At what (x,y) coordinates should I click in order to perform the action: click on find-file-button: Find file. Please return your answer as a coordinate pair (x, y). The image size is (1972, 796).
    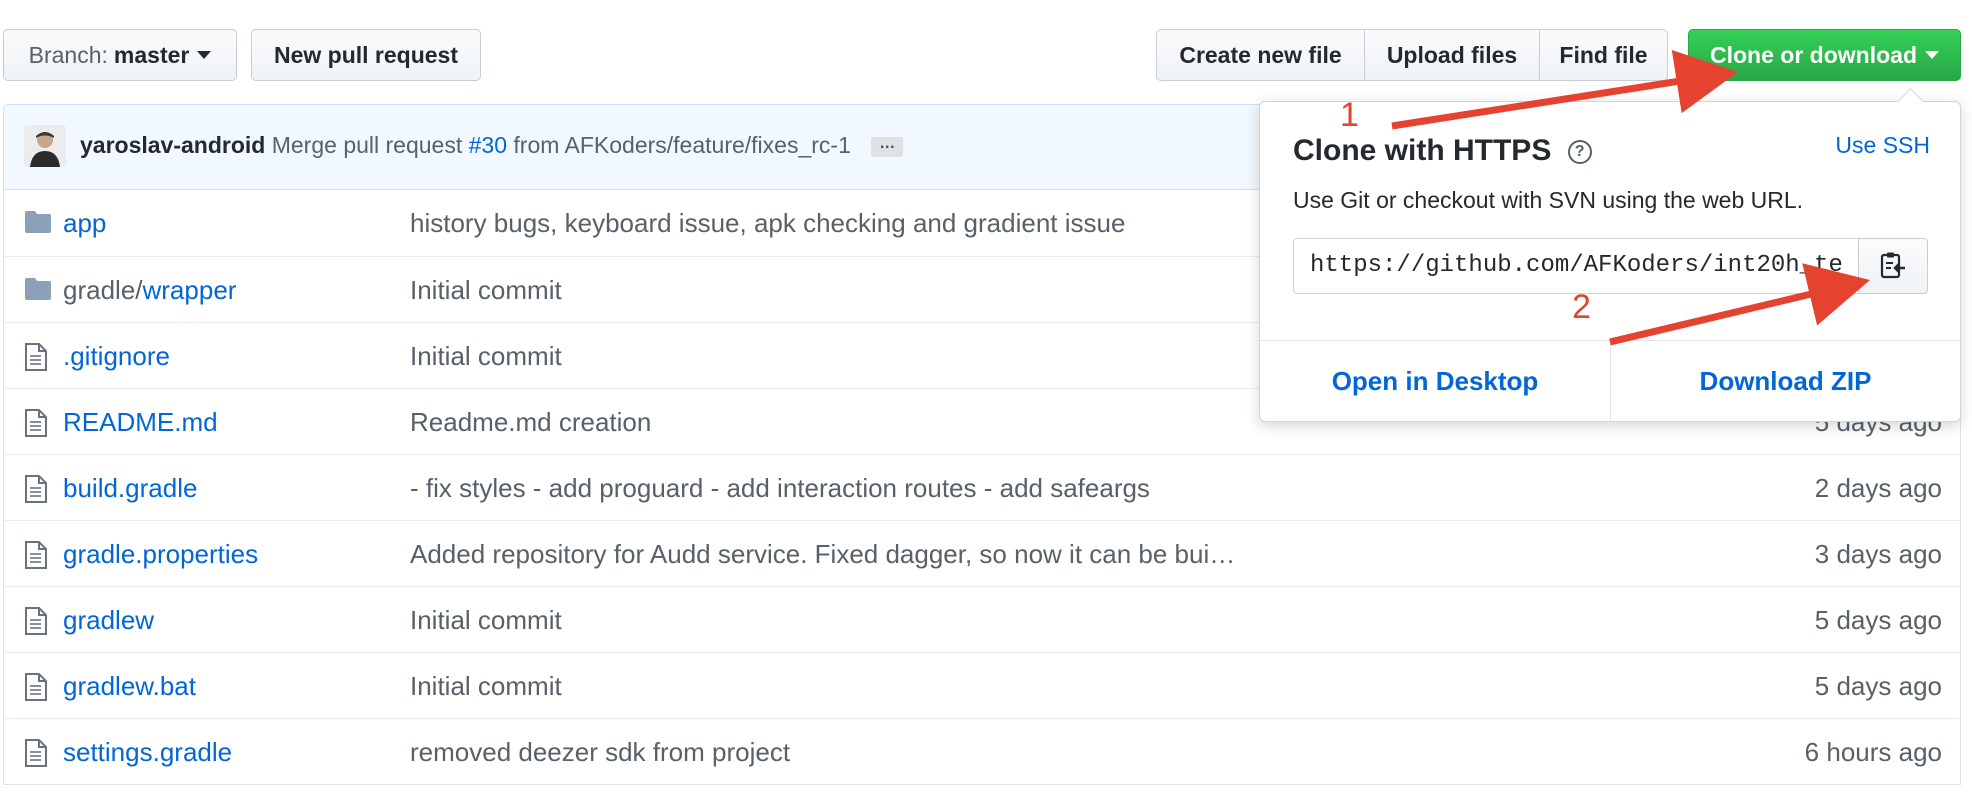
    Looking at the image, I should click on (1603, 55).